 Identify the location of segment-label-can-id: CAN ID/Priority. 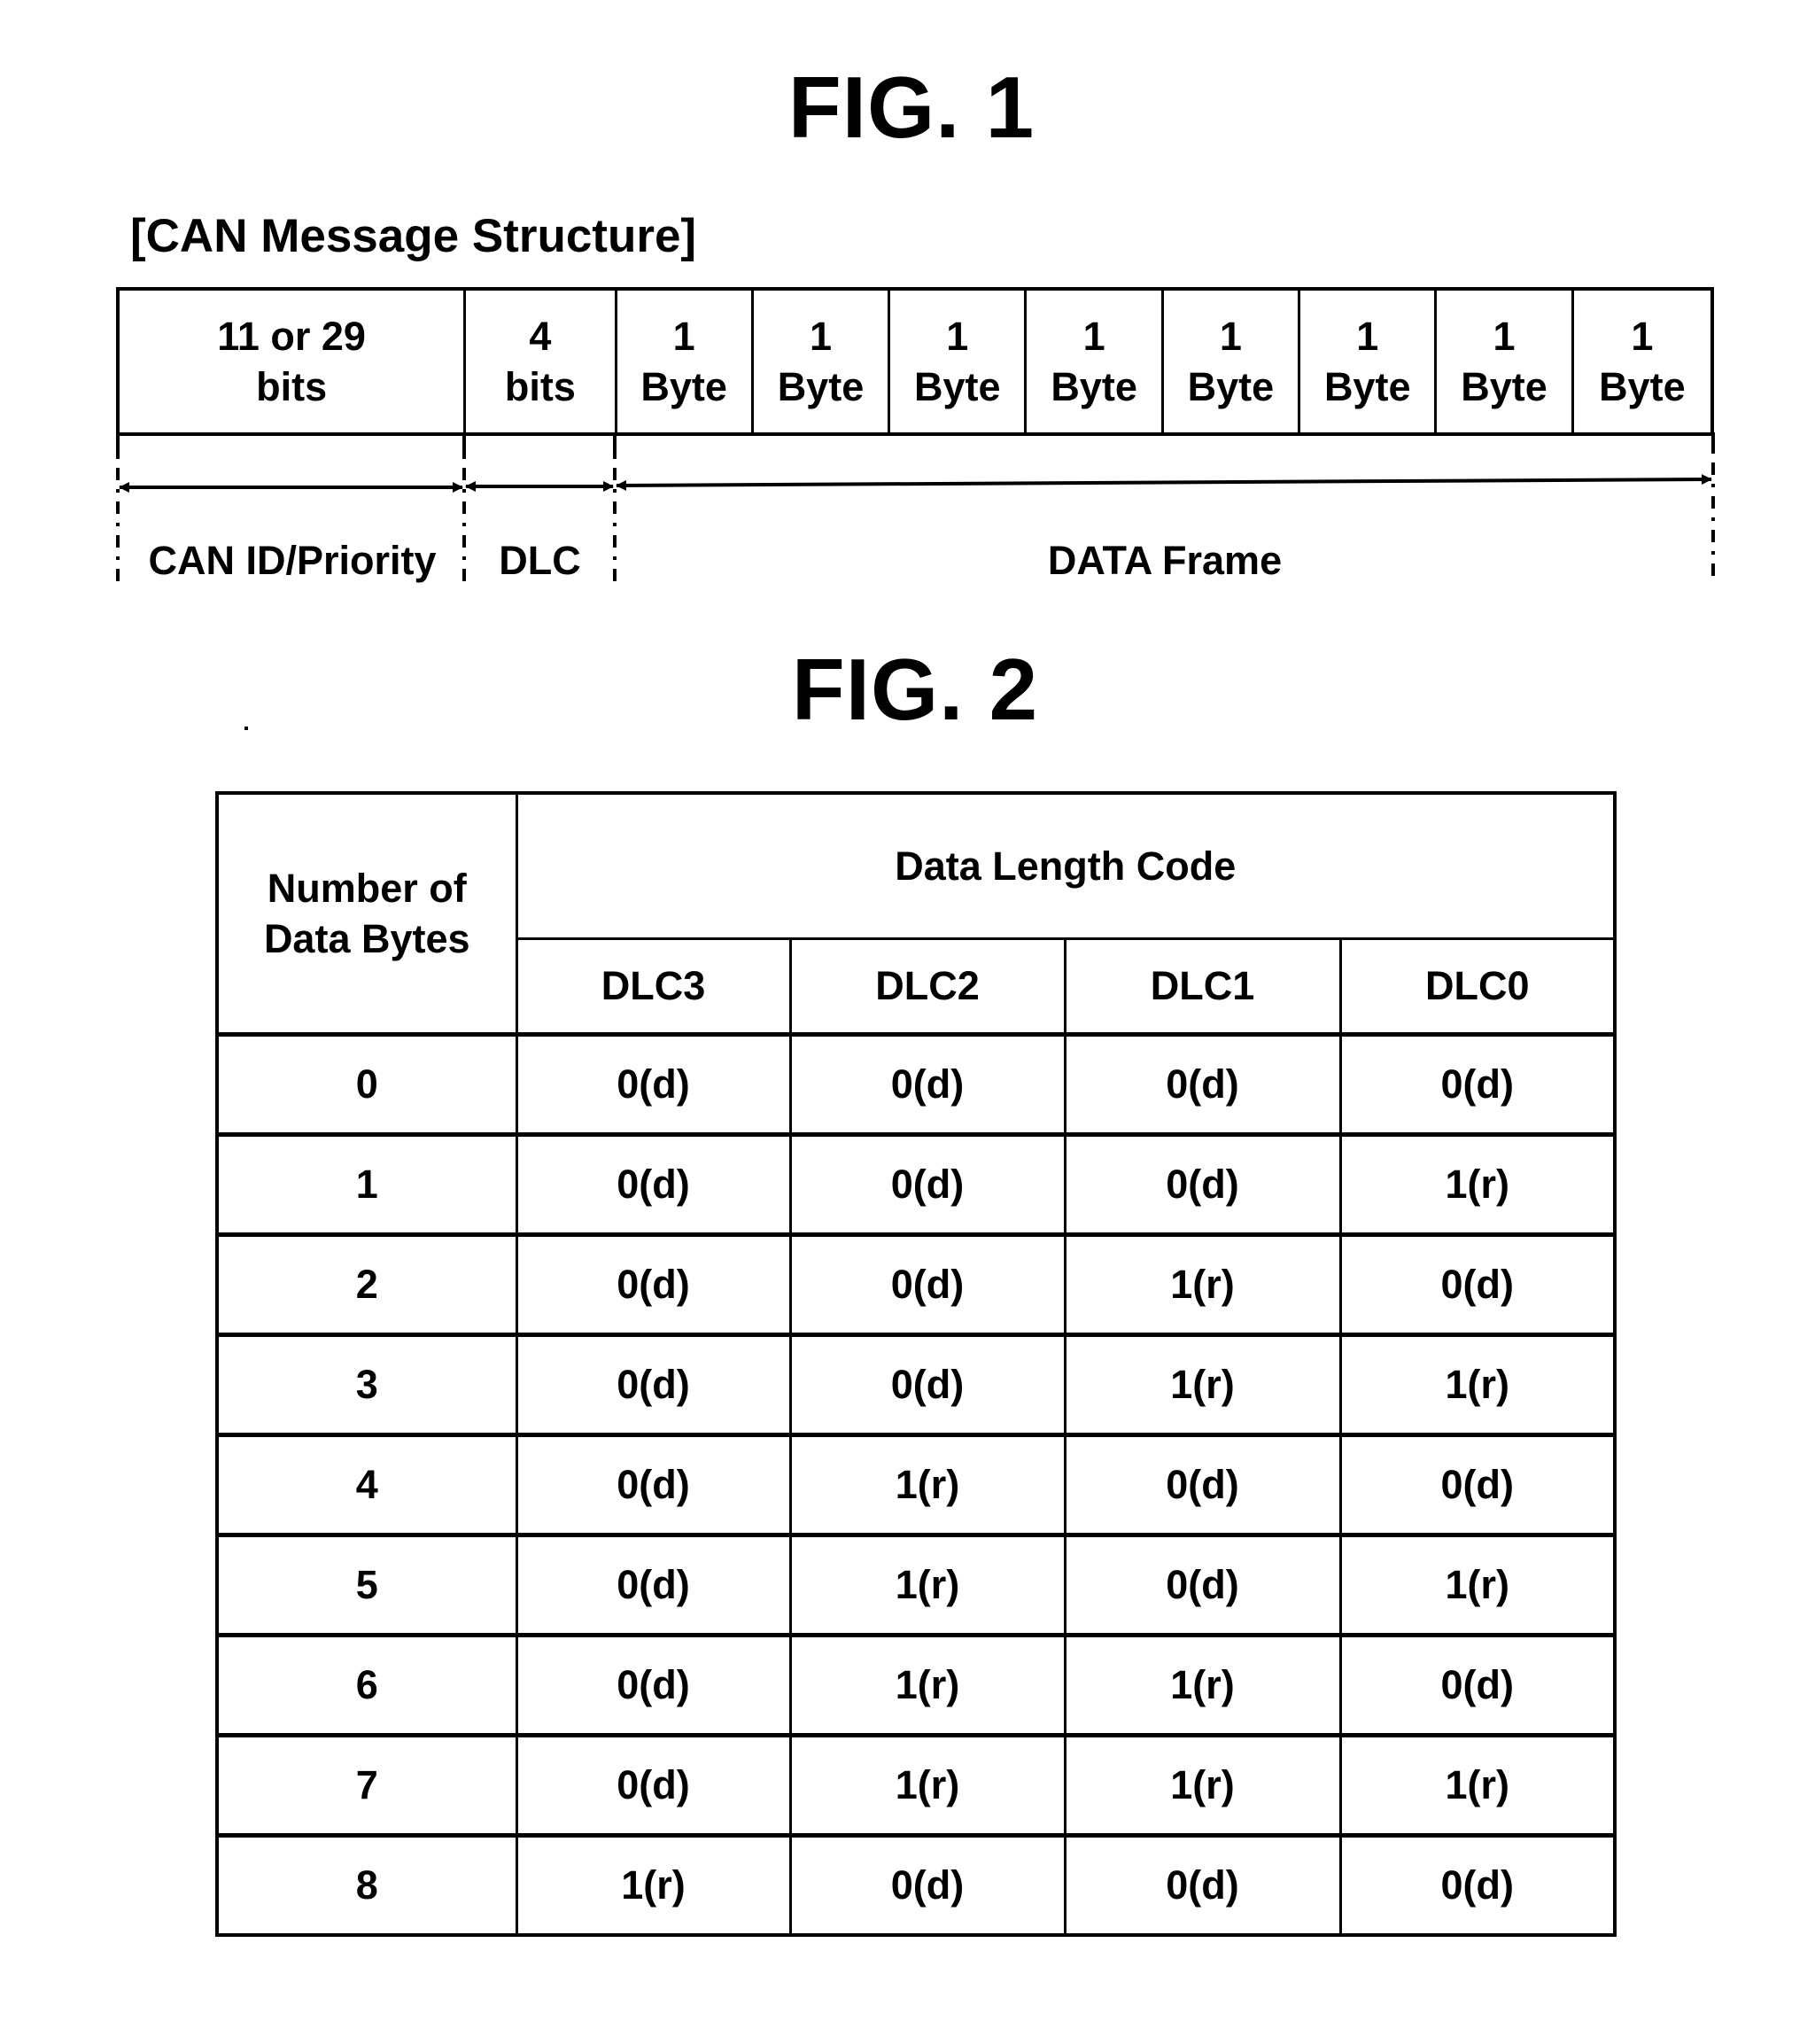
(293, 560).